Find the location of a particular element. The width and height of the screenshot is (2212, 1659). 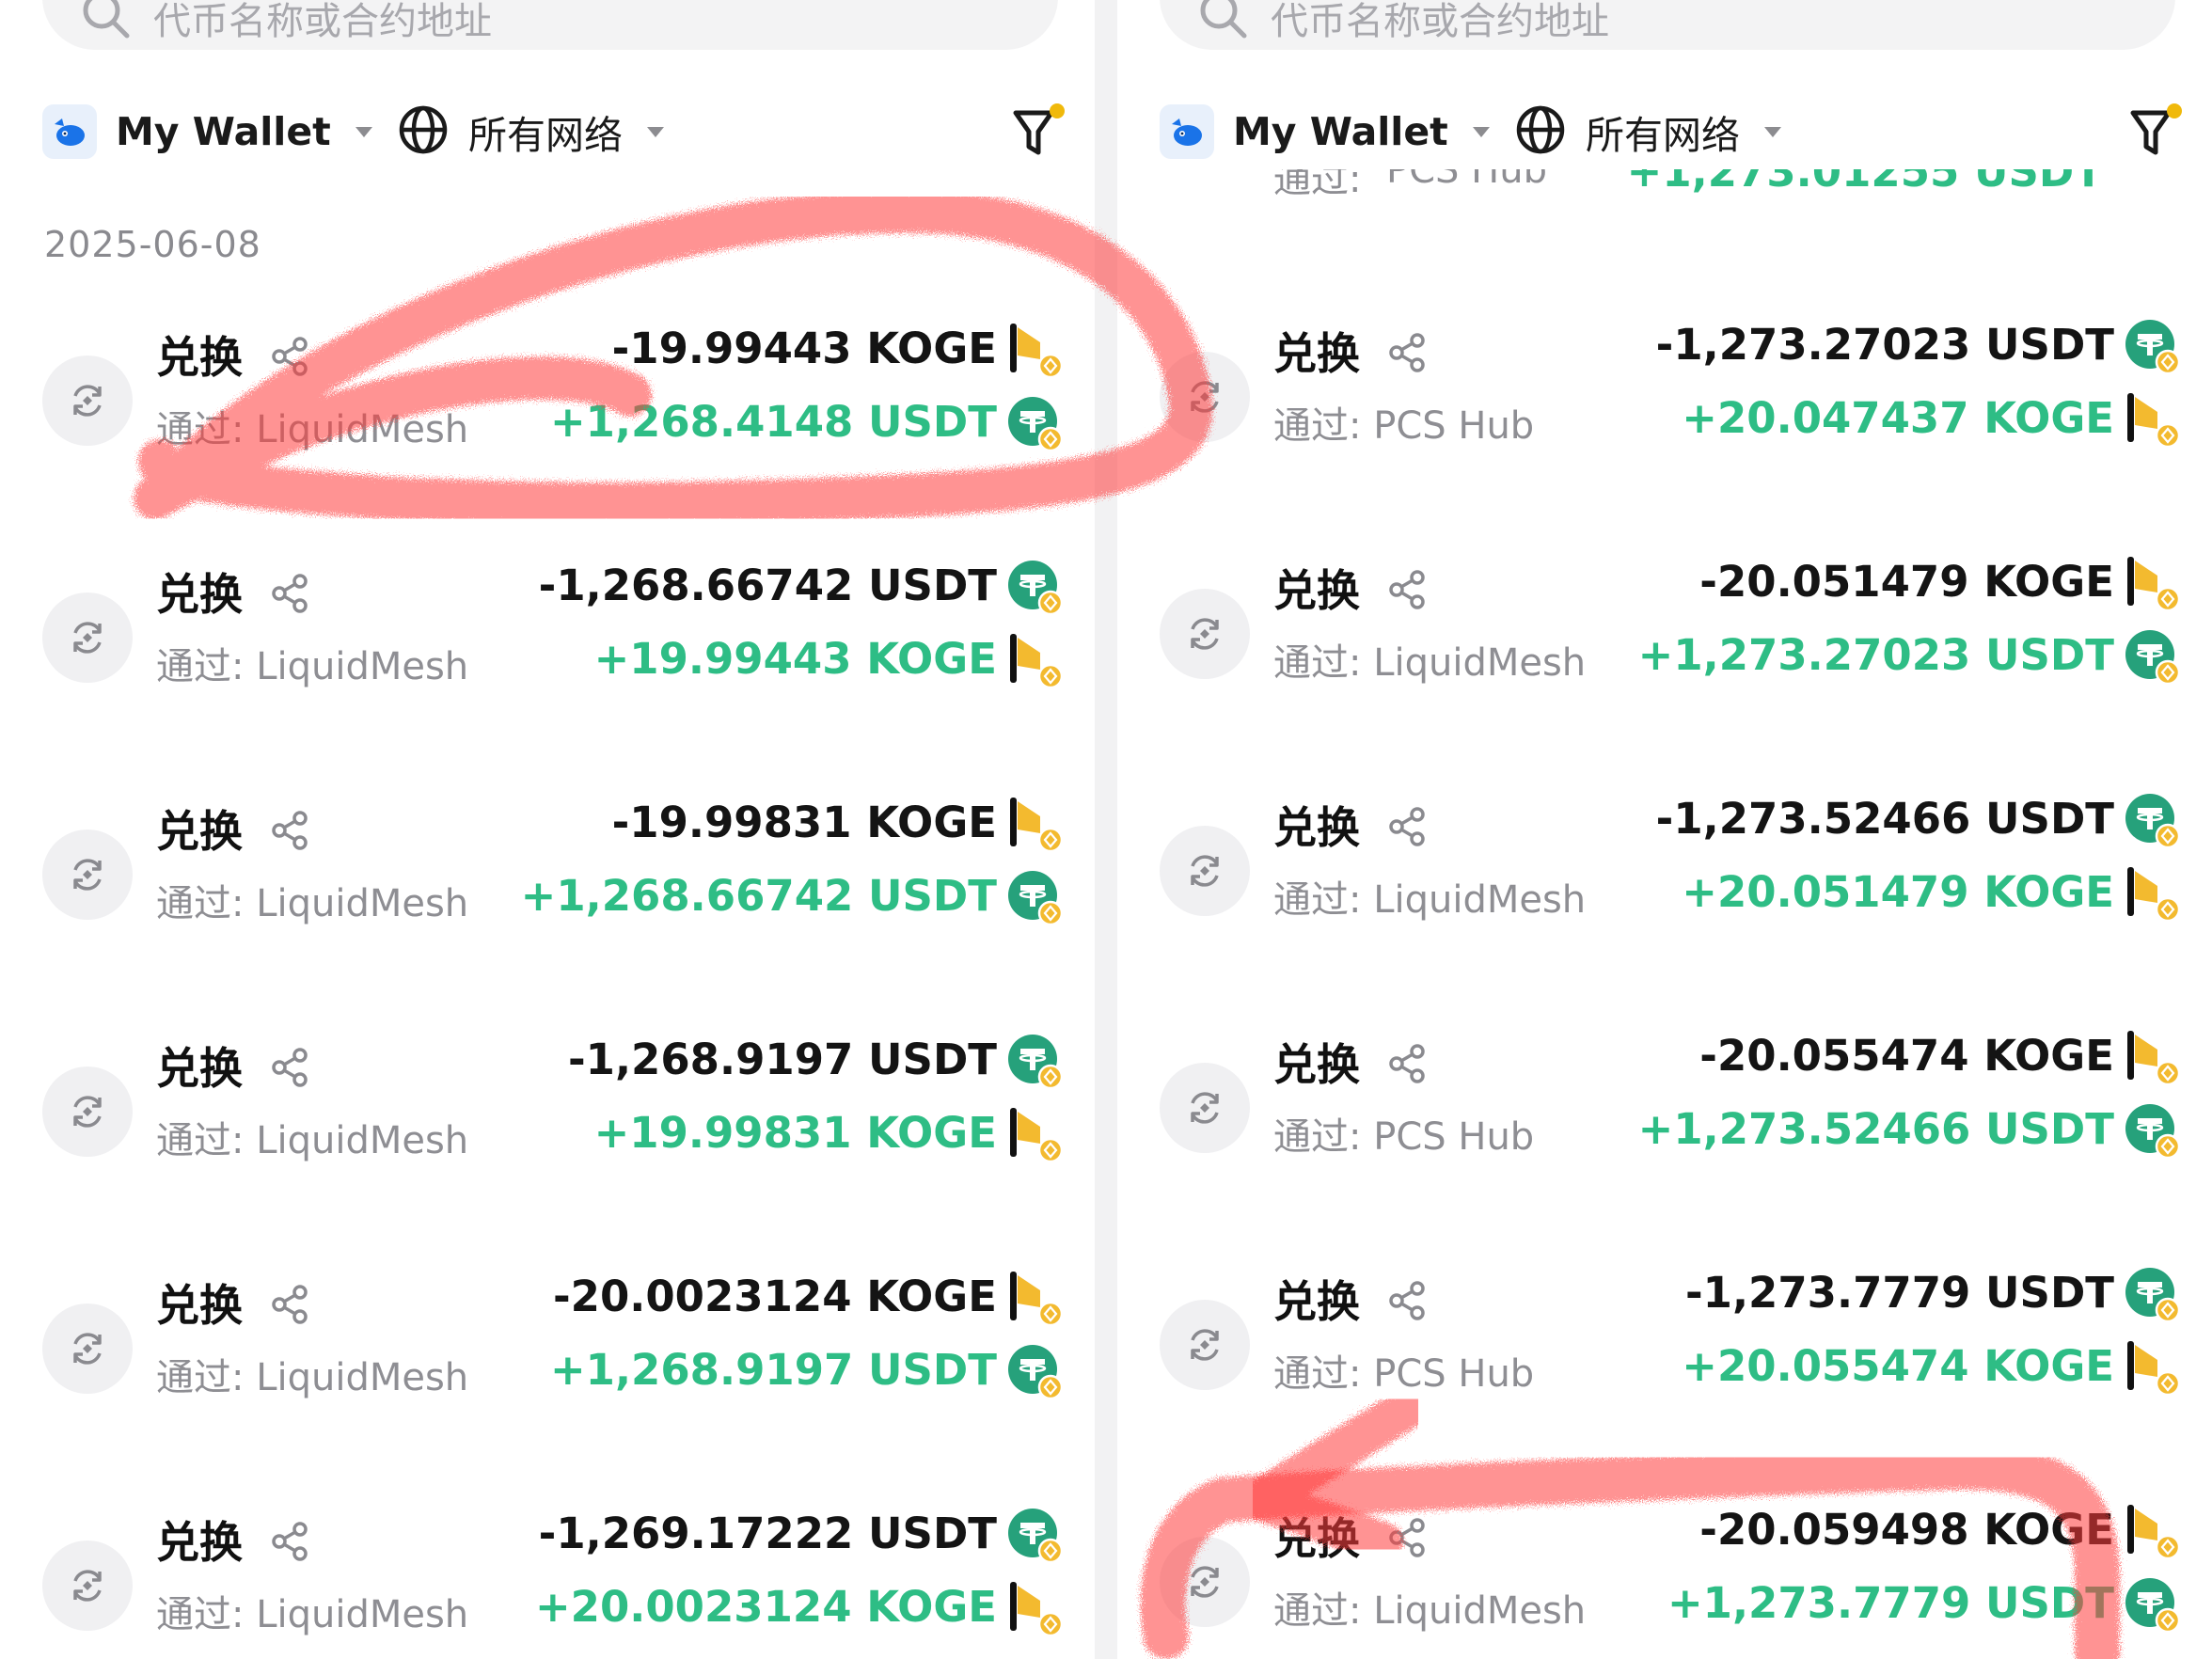

received-amount: +1,268.4148 USDT is located at coordinates (773, 422).